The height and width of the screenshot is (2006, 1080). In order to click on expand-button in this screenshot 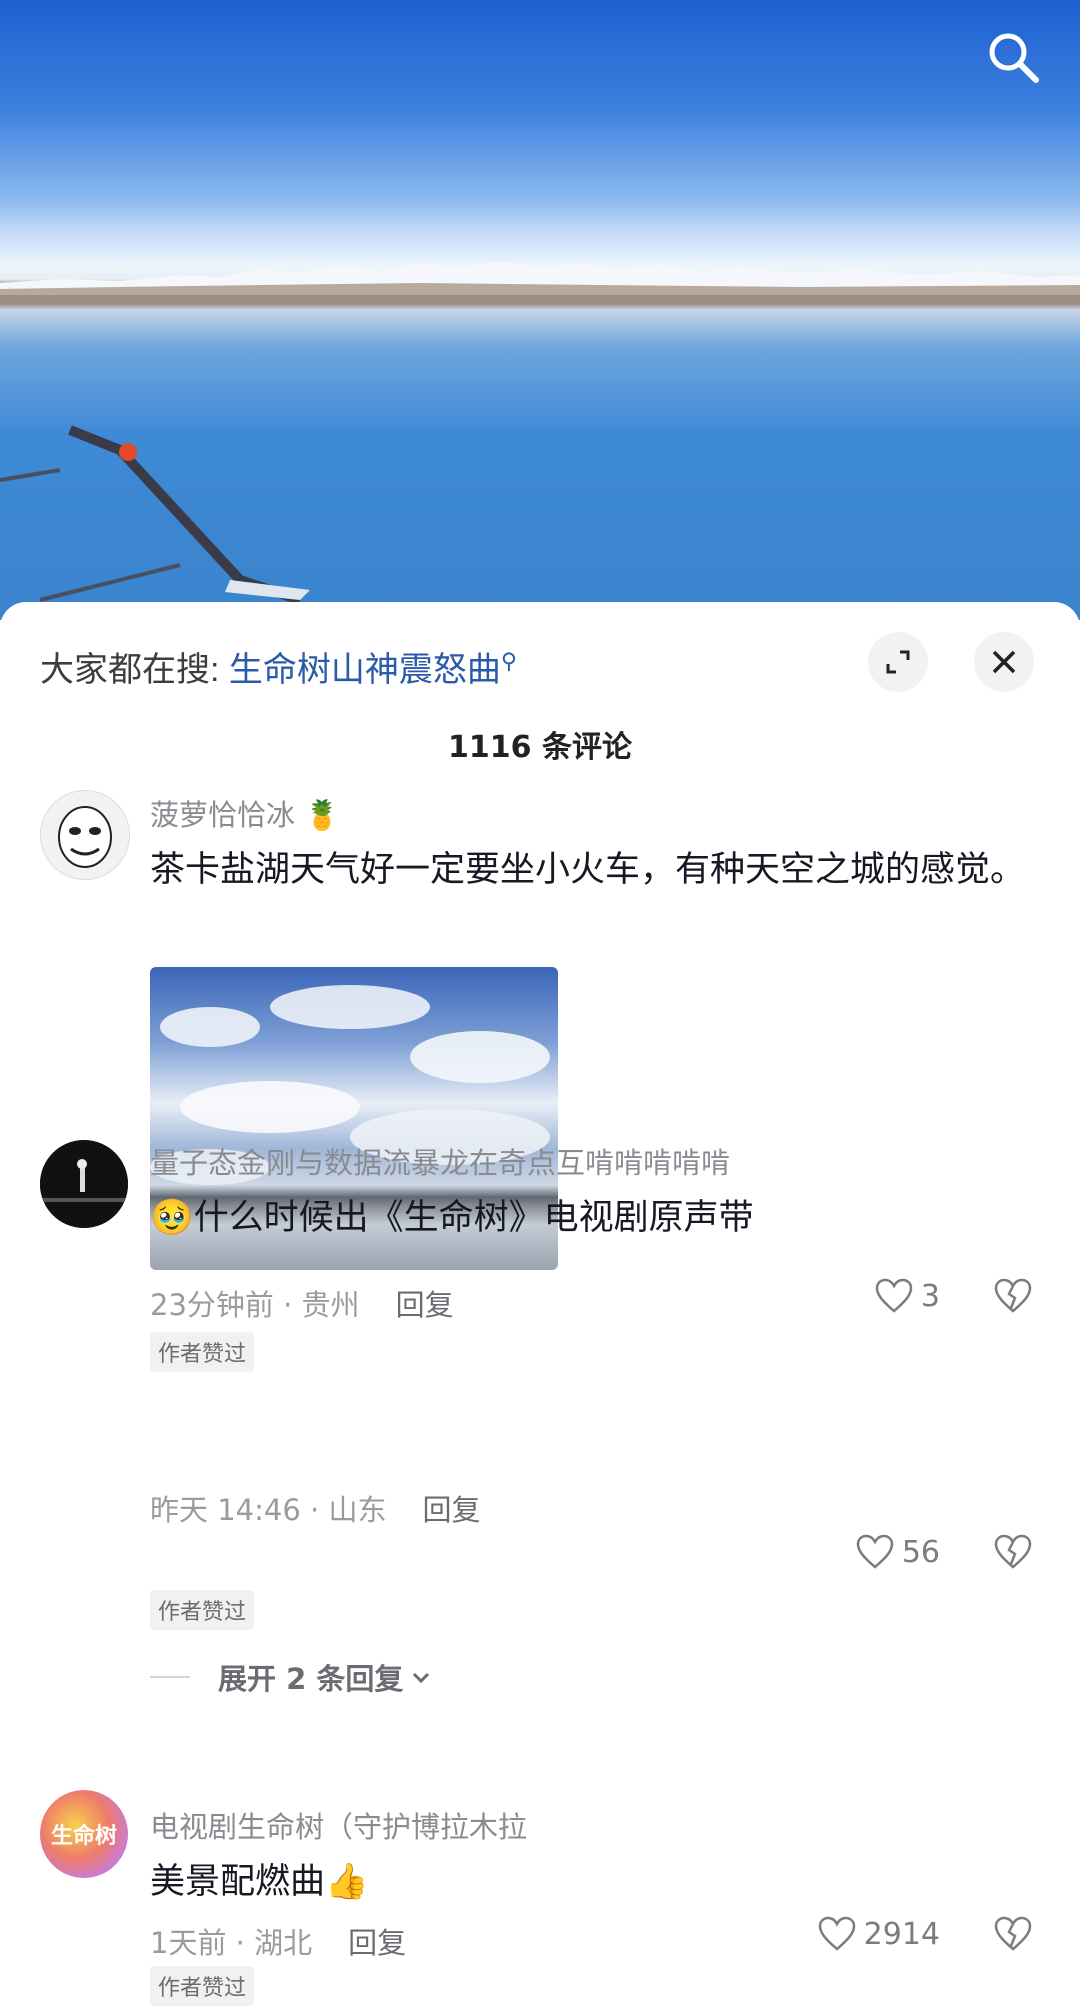, I will do `click(898, 662)`.